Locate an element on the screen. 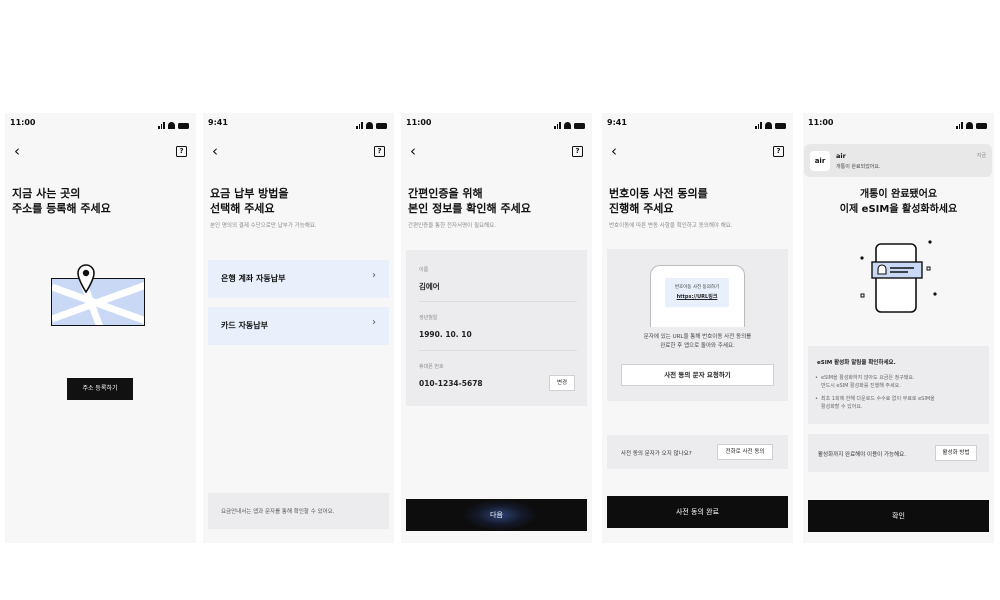 The height and width of the screenshot is (600, 1000). sms-bubble: 번호이동 사전 동의하기 https://URL링크 is located at coordinates (697, 292).